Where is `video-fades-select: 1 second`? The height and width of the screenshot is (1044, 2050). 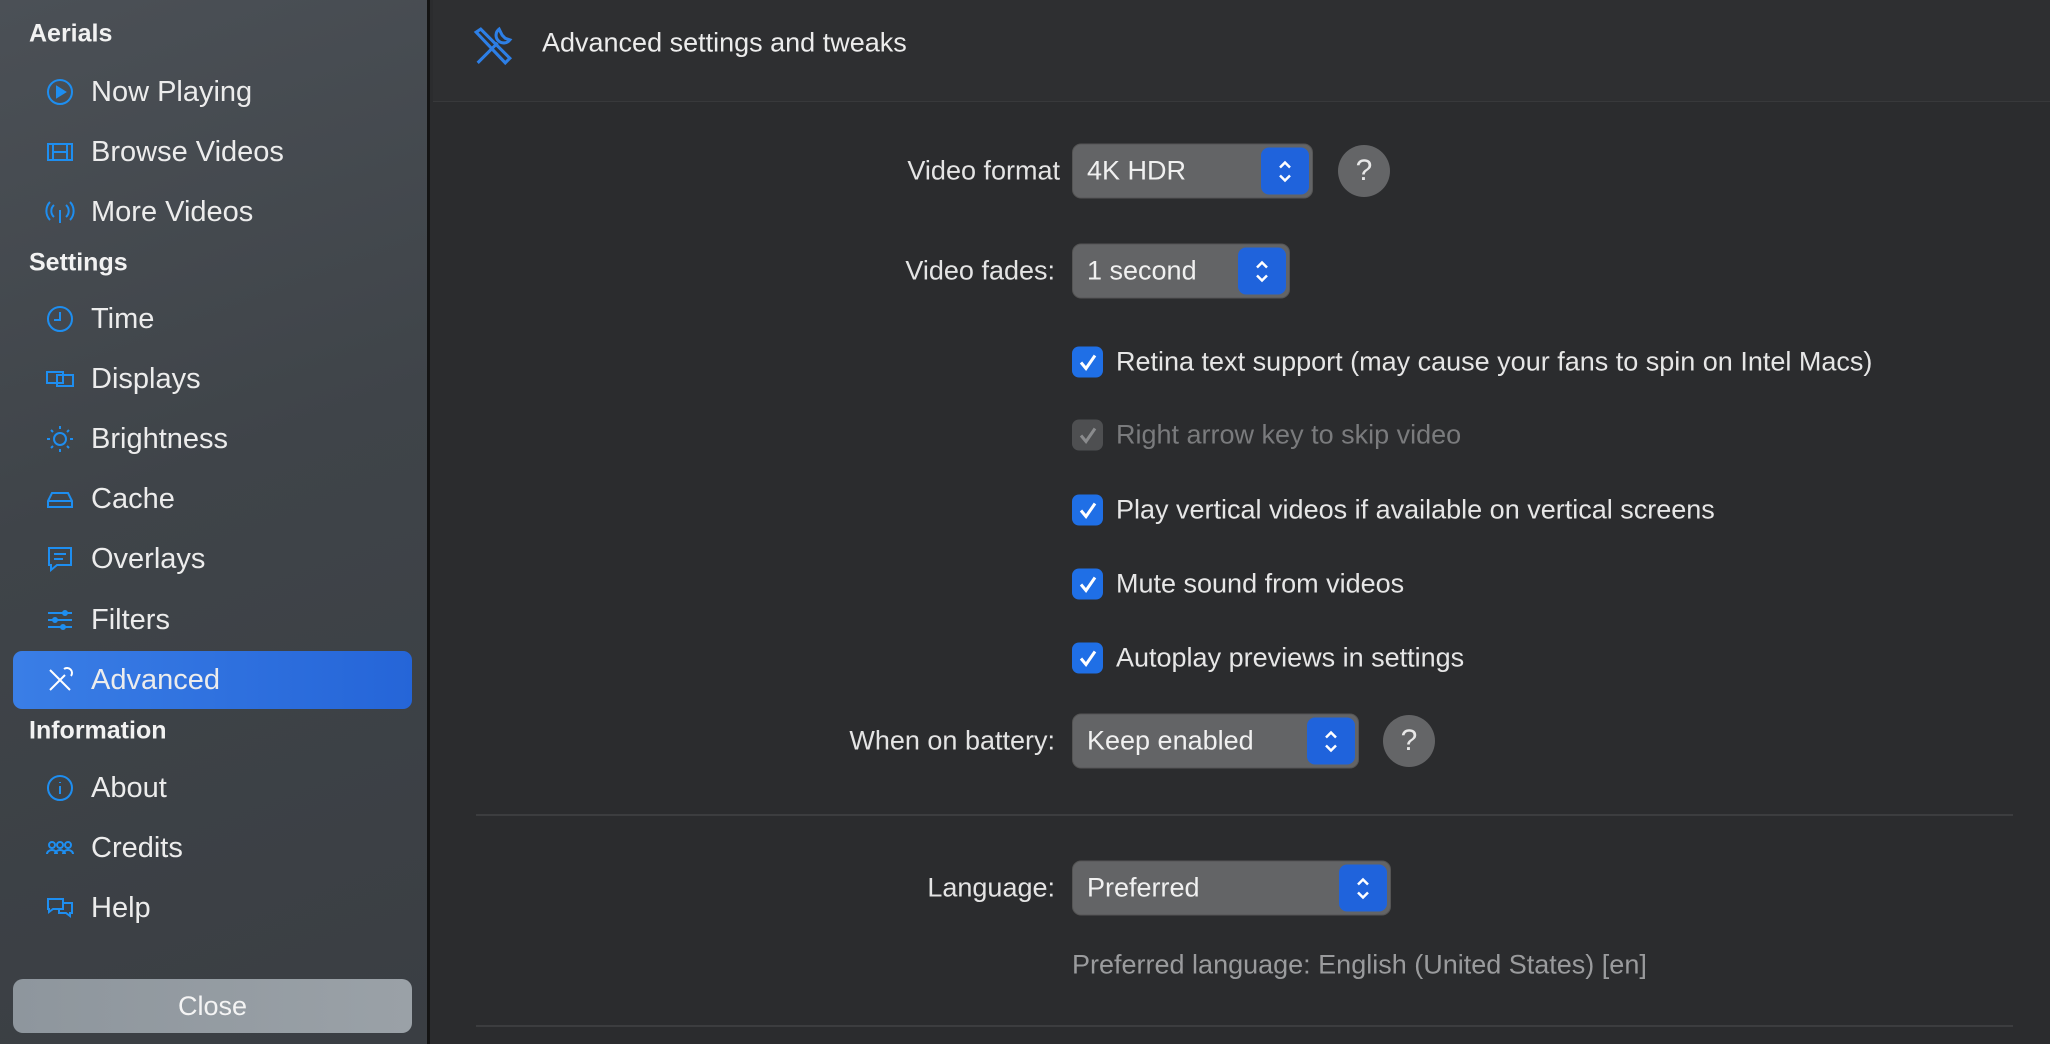
video-fades-select: 1 second is located at coordinates (1181, 271).